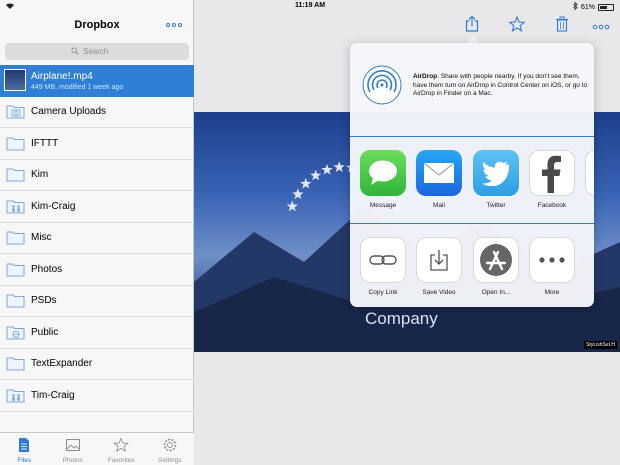 The width and height of the screenshot is (620, 465). Describe the element at coordinates (473, 39) in the screenshot. I see `share-sheet-arrow` at that location.